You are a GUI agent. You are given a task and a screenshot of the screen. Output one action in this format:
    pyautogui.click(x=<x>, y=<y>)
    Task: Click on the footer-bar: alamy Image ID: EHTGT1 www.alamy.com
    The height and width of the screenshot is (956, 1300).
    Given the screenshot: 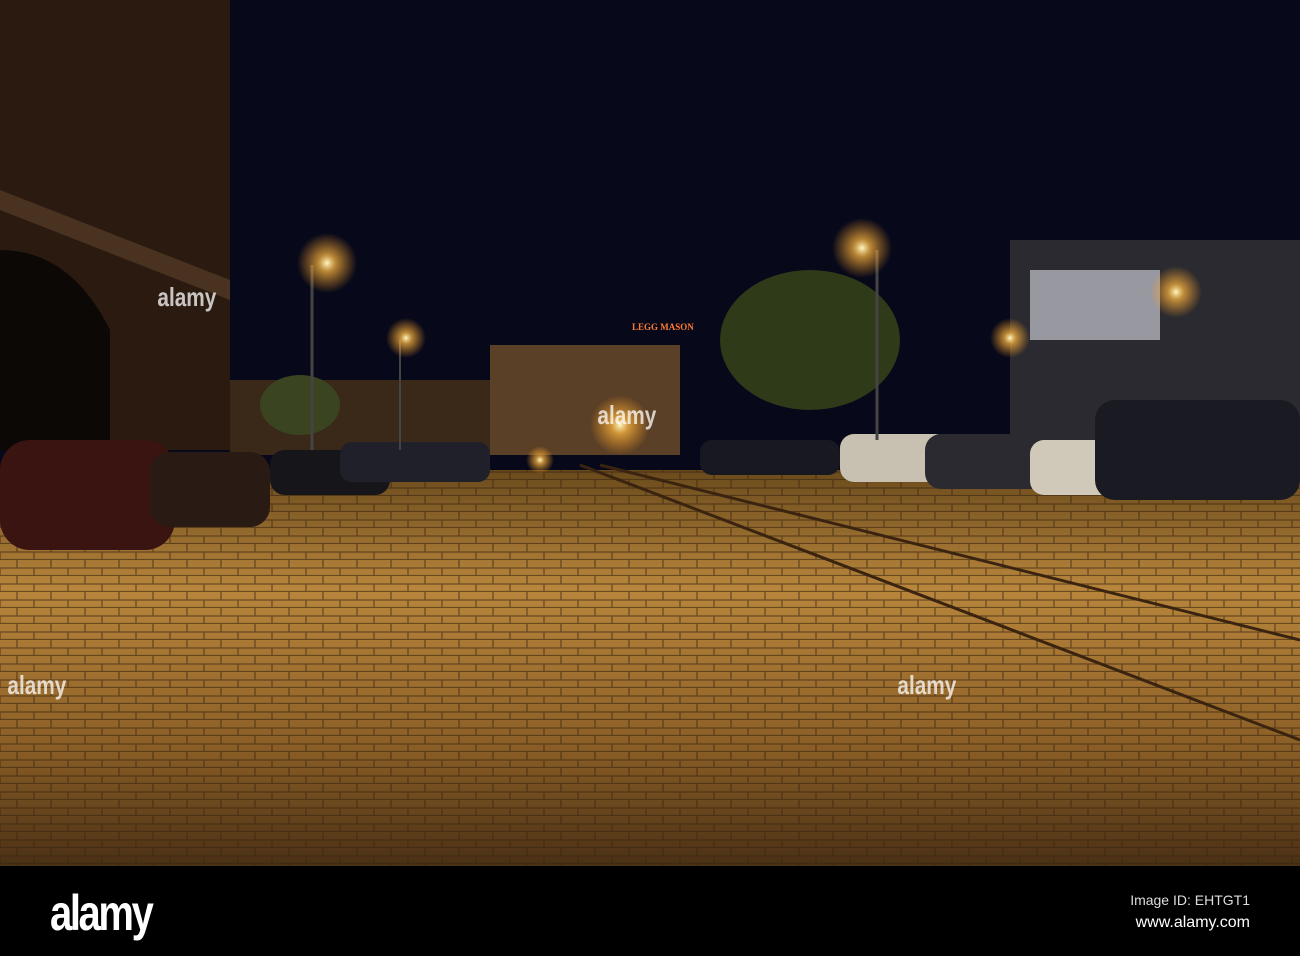 What is the action you would take?
    pyautogui.click(x=650, y=911)
    